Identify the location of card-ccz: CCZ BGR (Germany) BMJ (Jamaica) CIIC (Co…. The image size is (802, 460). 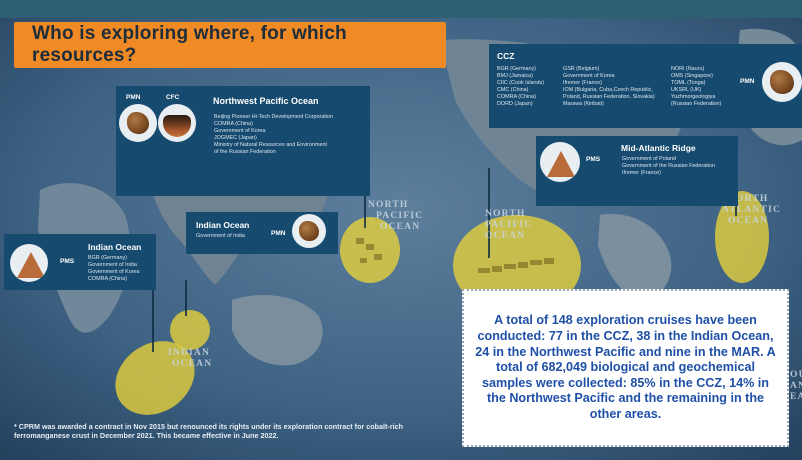
(645, 86).